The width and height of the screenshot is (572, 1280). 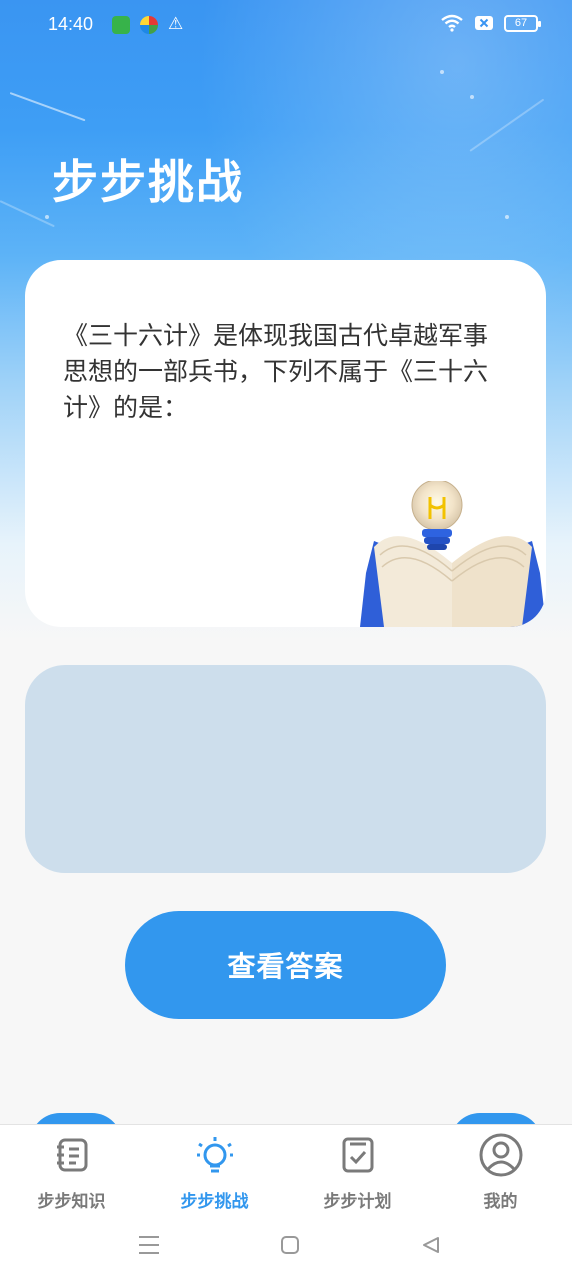 I want to click on warning-icon: ⚠, so click(x=176, y=24).